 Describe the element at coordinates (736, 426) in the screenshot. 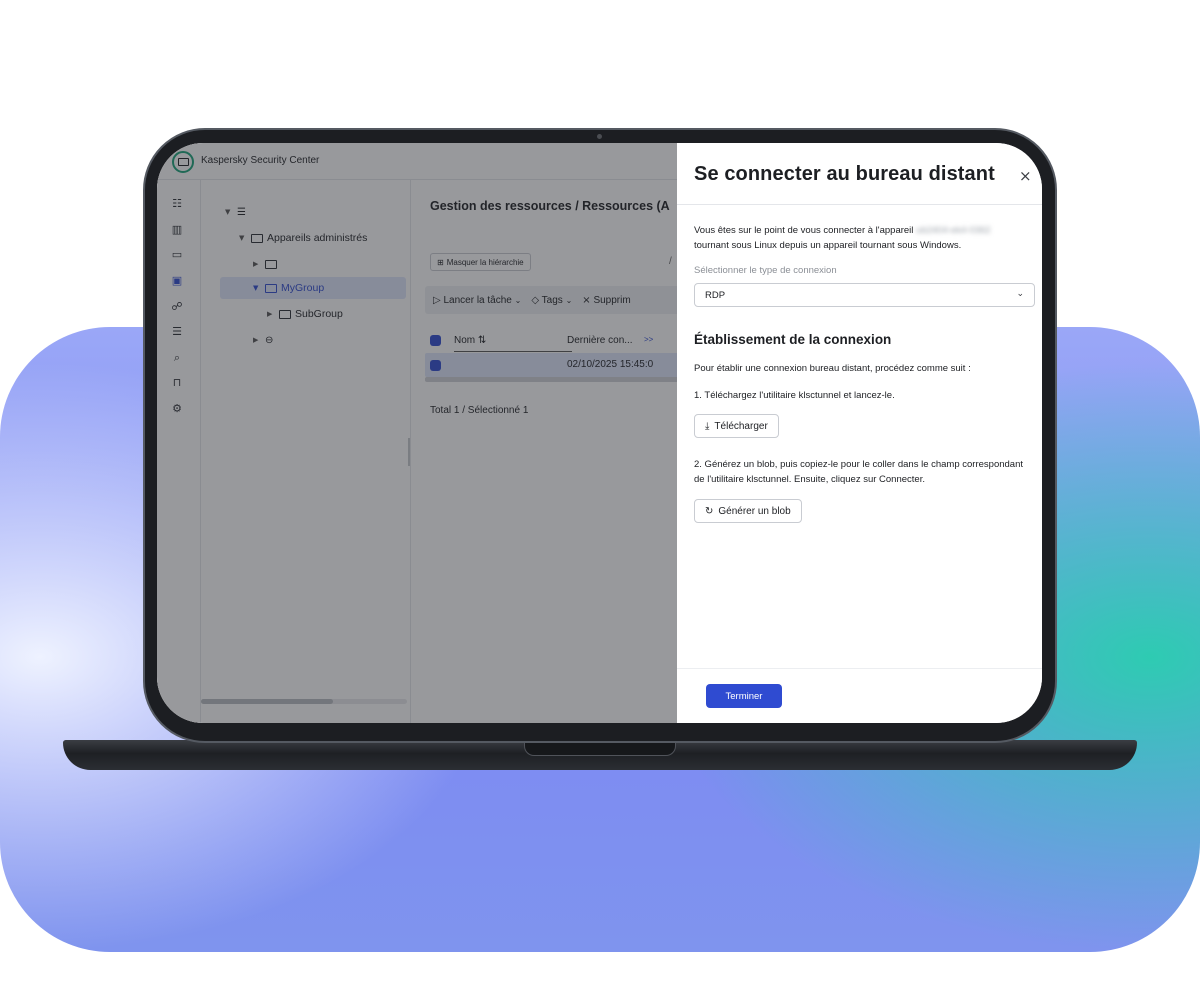

I see `download-button: ⤓ Télécharger` at that location.